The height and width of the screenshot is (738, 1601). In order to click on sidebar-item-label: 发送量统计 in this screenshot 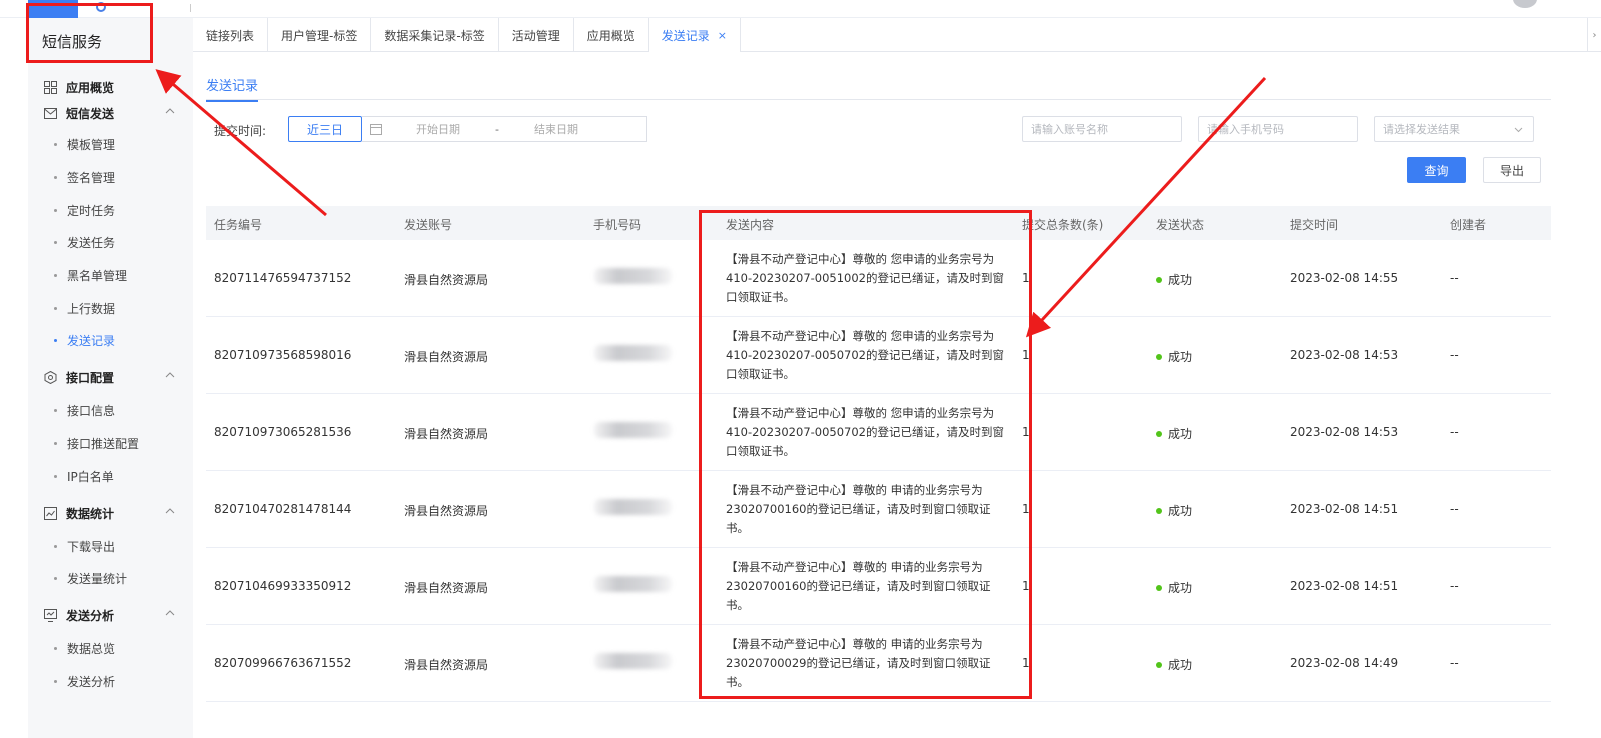, I will do `click(97, 578)`.